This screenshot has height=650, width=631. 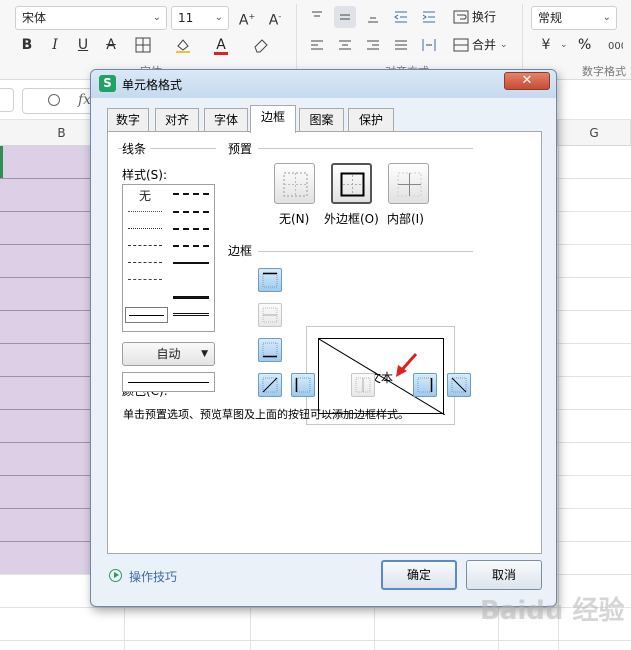 I want to click on border-top-button, so click(x=270, y=280).